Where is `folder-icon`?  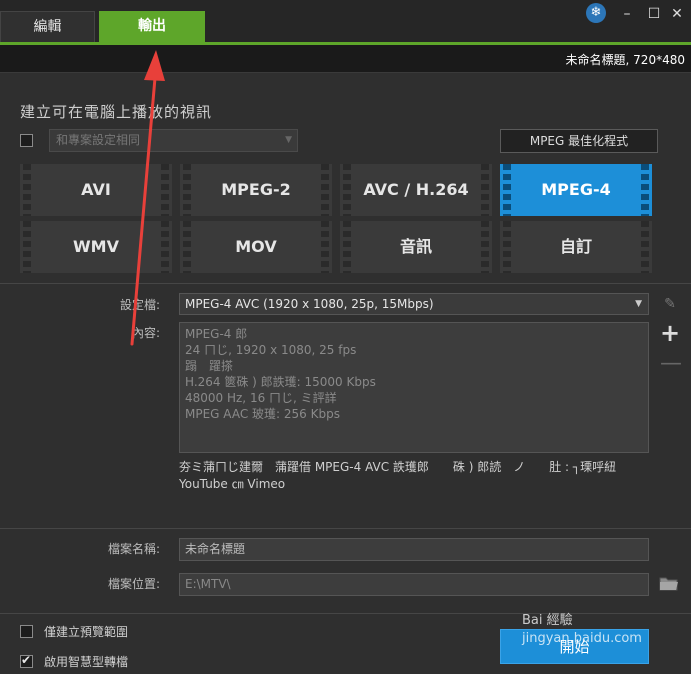
folder-icon is located at coordinates (669, 583).